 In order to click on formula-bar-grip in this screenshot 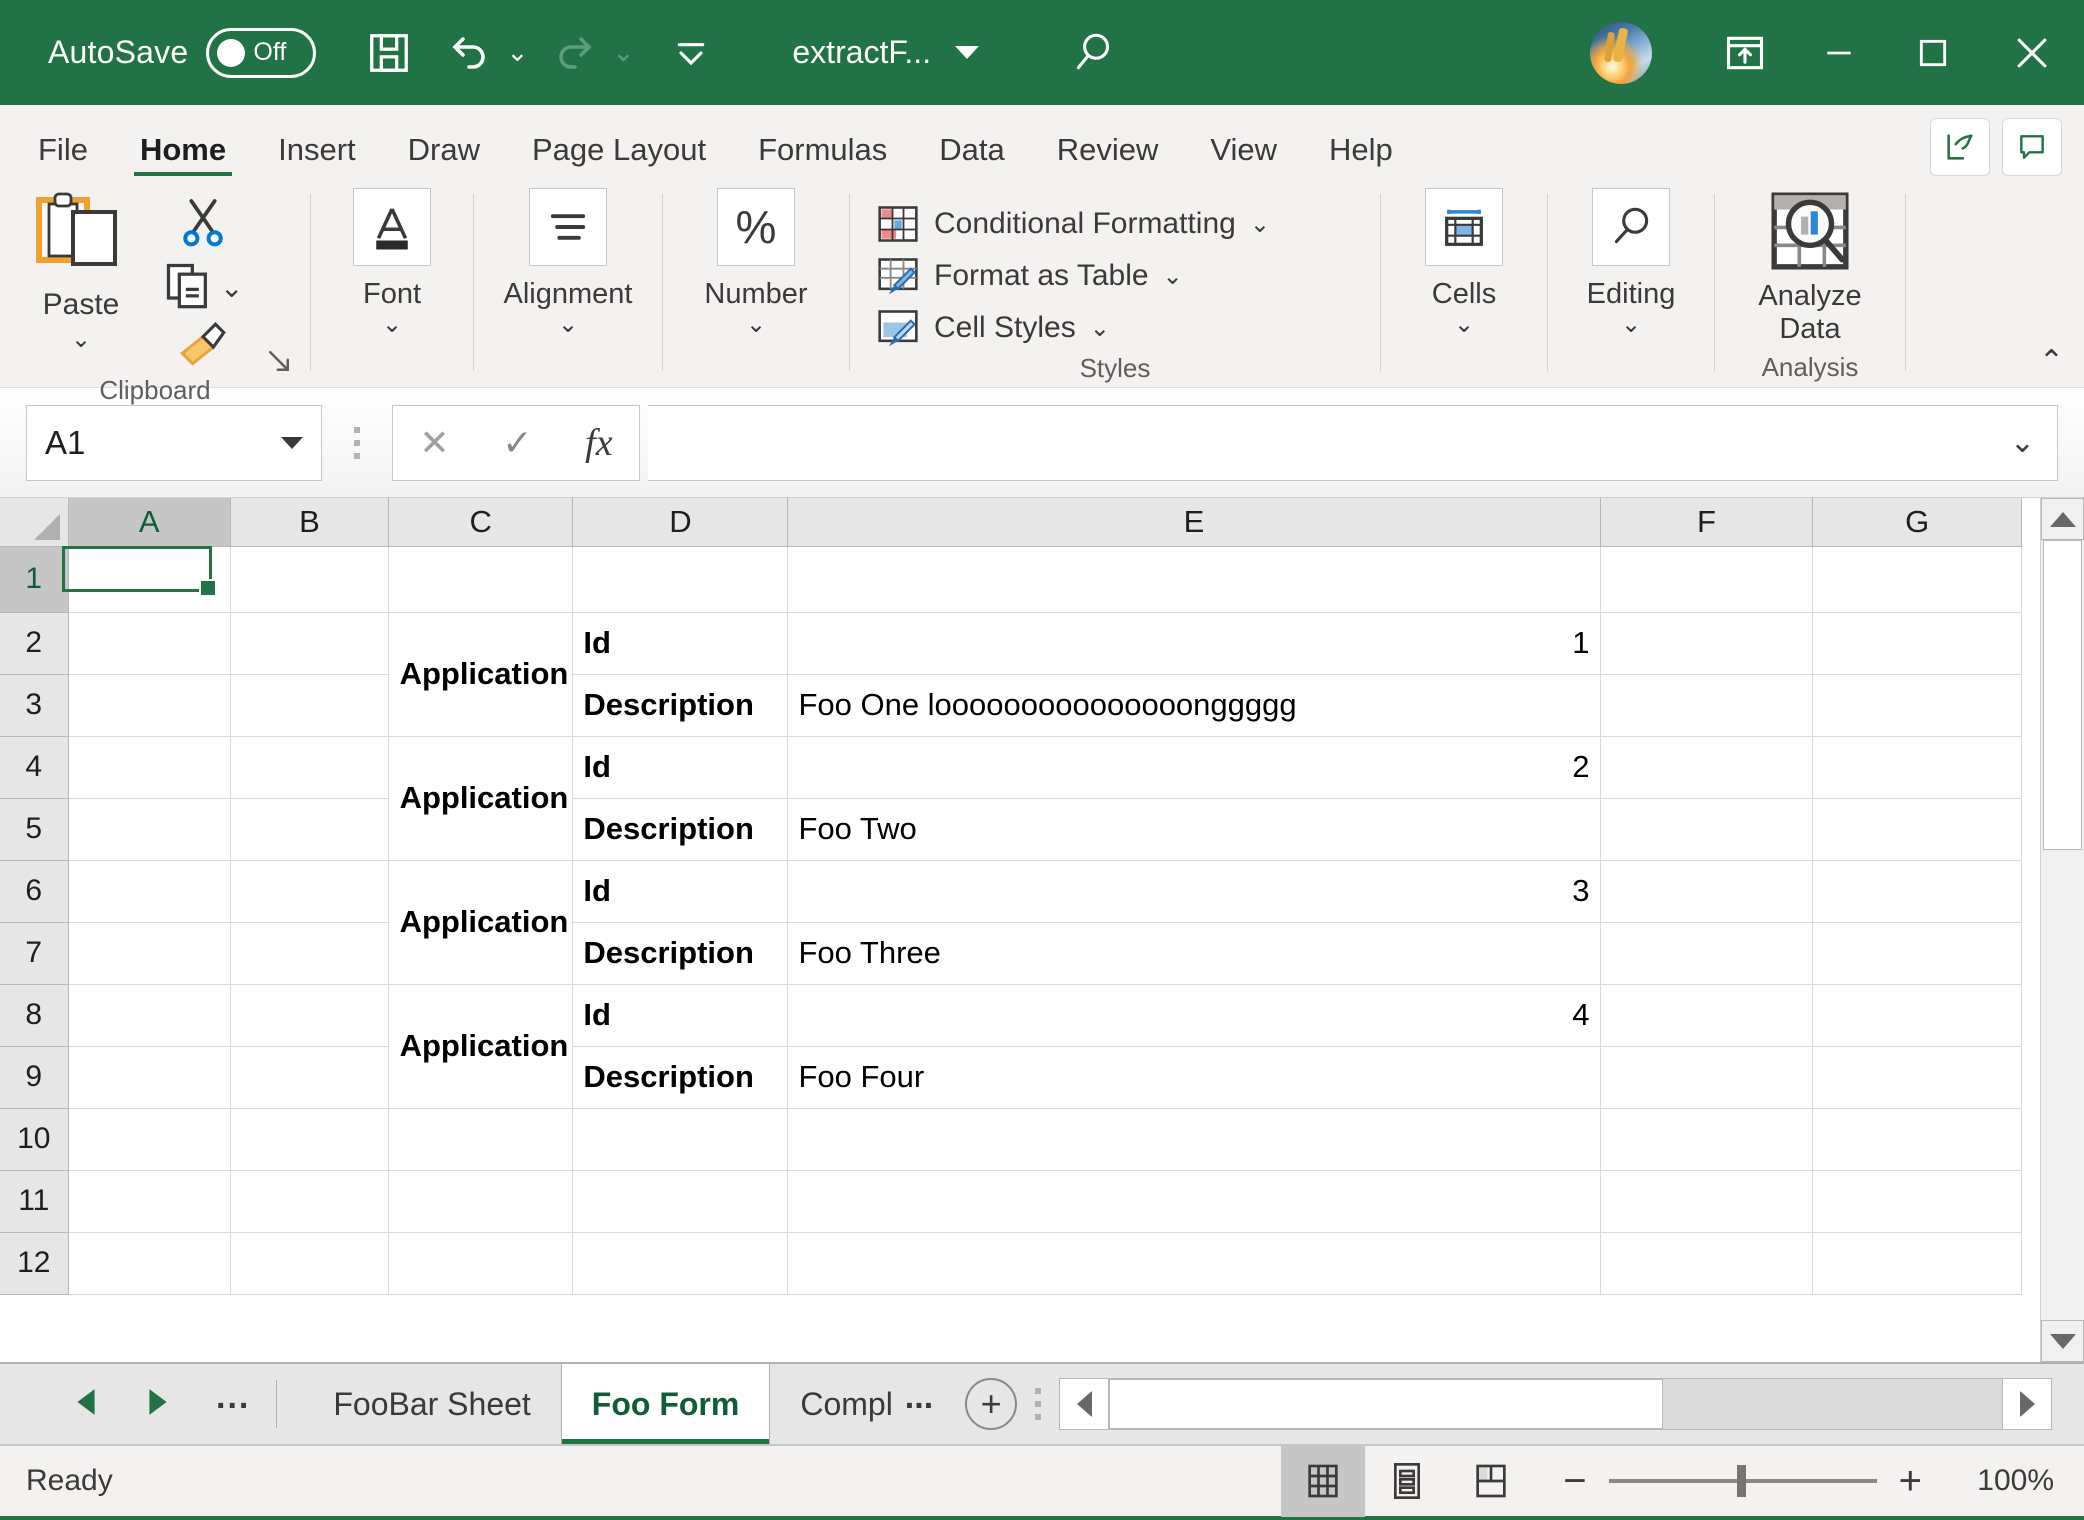, I will do `click(357, 442)`.